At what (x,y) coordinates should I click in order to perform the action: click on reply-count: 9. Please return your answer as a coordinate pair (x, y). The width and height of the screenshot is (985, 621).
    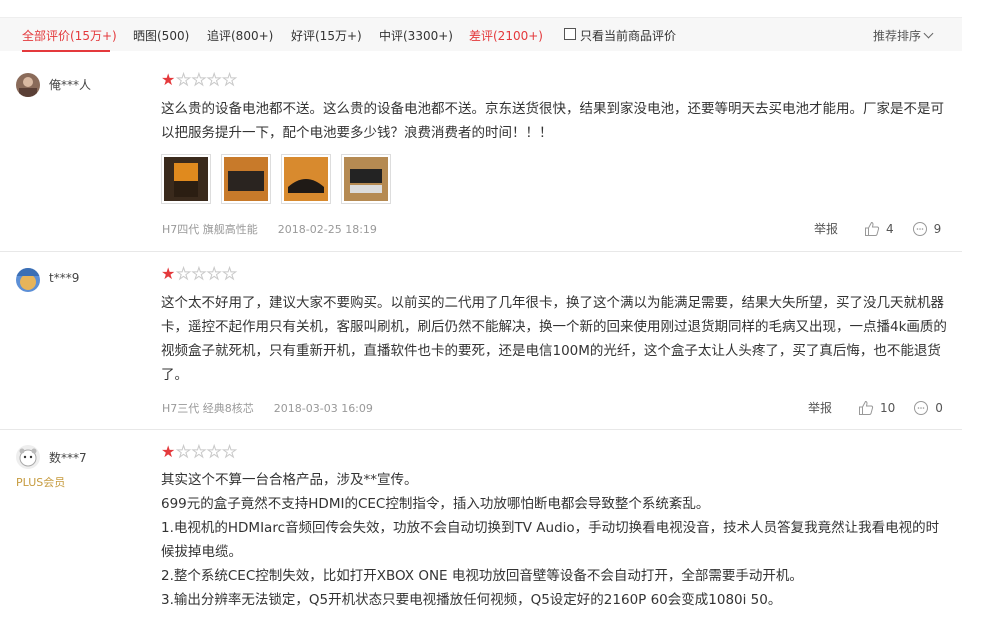
    Looking at the image, I should click on (937, 228).